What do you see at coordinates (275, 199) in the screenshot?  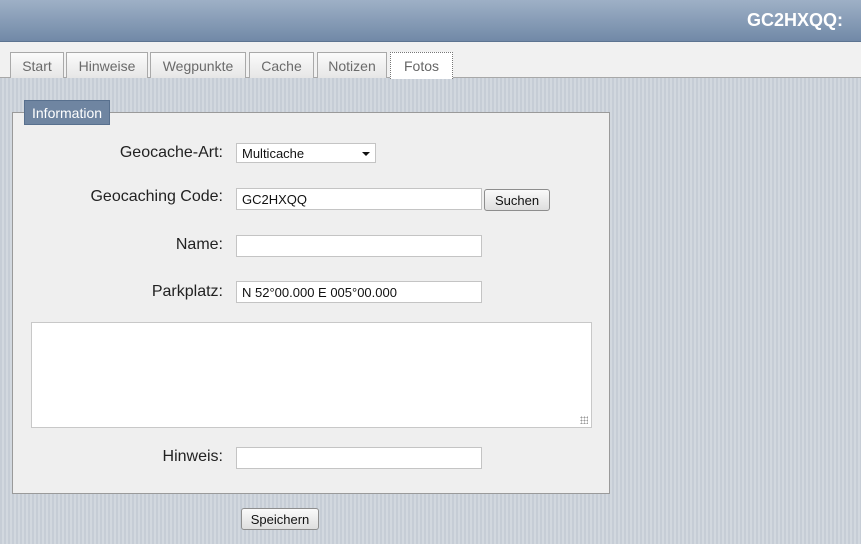 I see `code-value: GC2HXQQ` at bounding box center [275, 199].